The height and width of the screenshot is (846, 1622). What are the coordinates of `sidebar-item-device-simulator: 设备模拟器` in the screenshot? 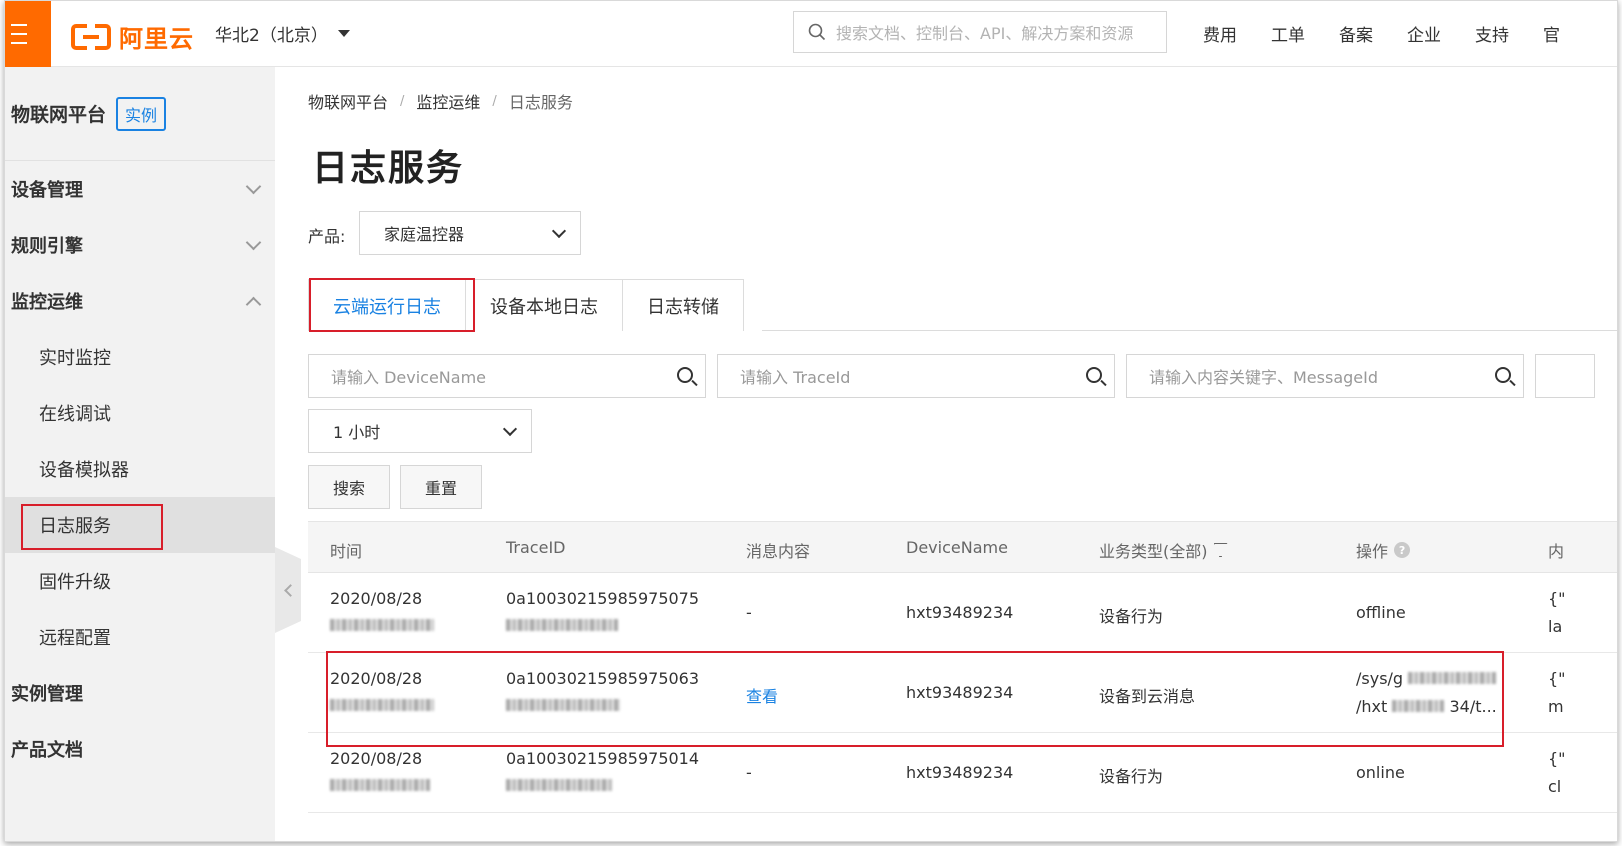 It's located at (140, 469).